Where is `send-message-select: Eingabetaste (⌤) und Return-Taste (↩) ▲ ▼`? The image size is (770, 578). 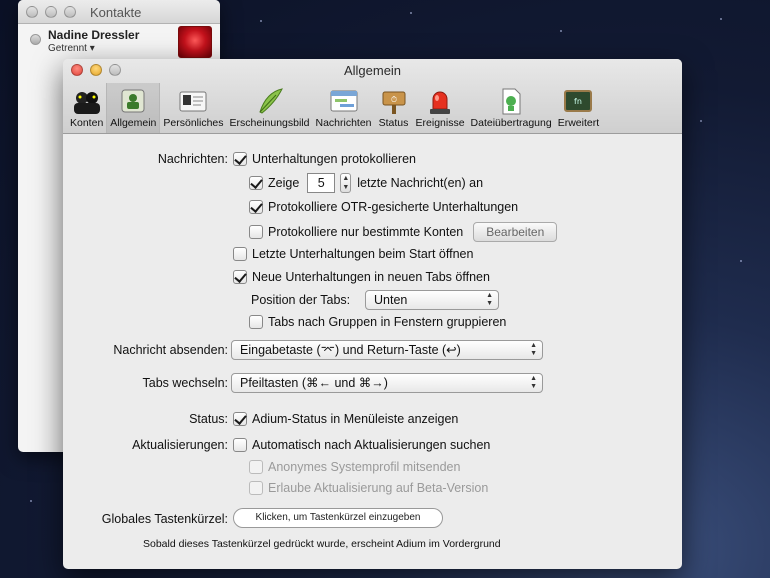 send-message-select: Eingabetaste (⌤) und Return-Taste (↩) ▲ ▼ is located at coordinates (387, 350).